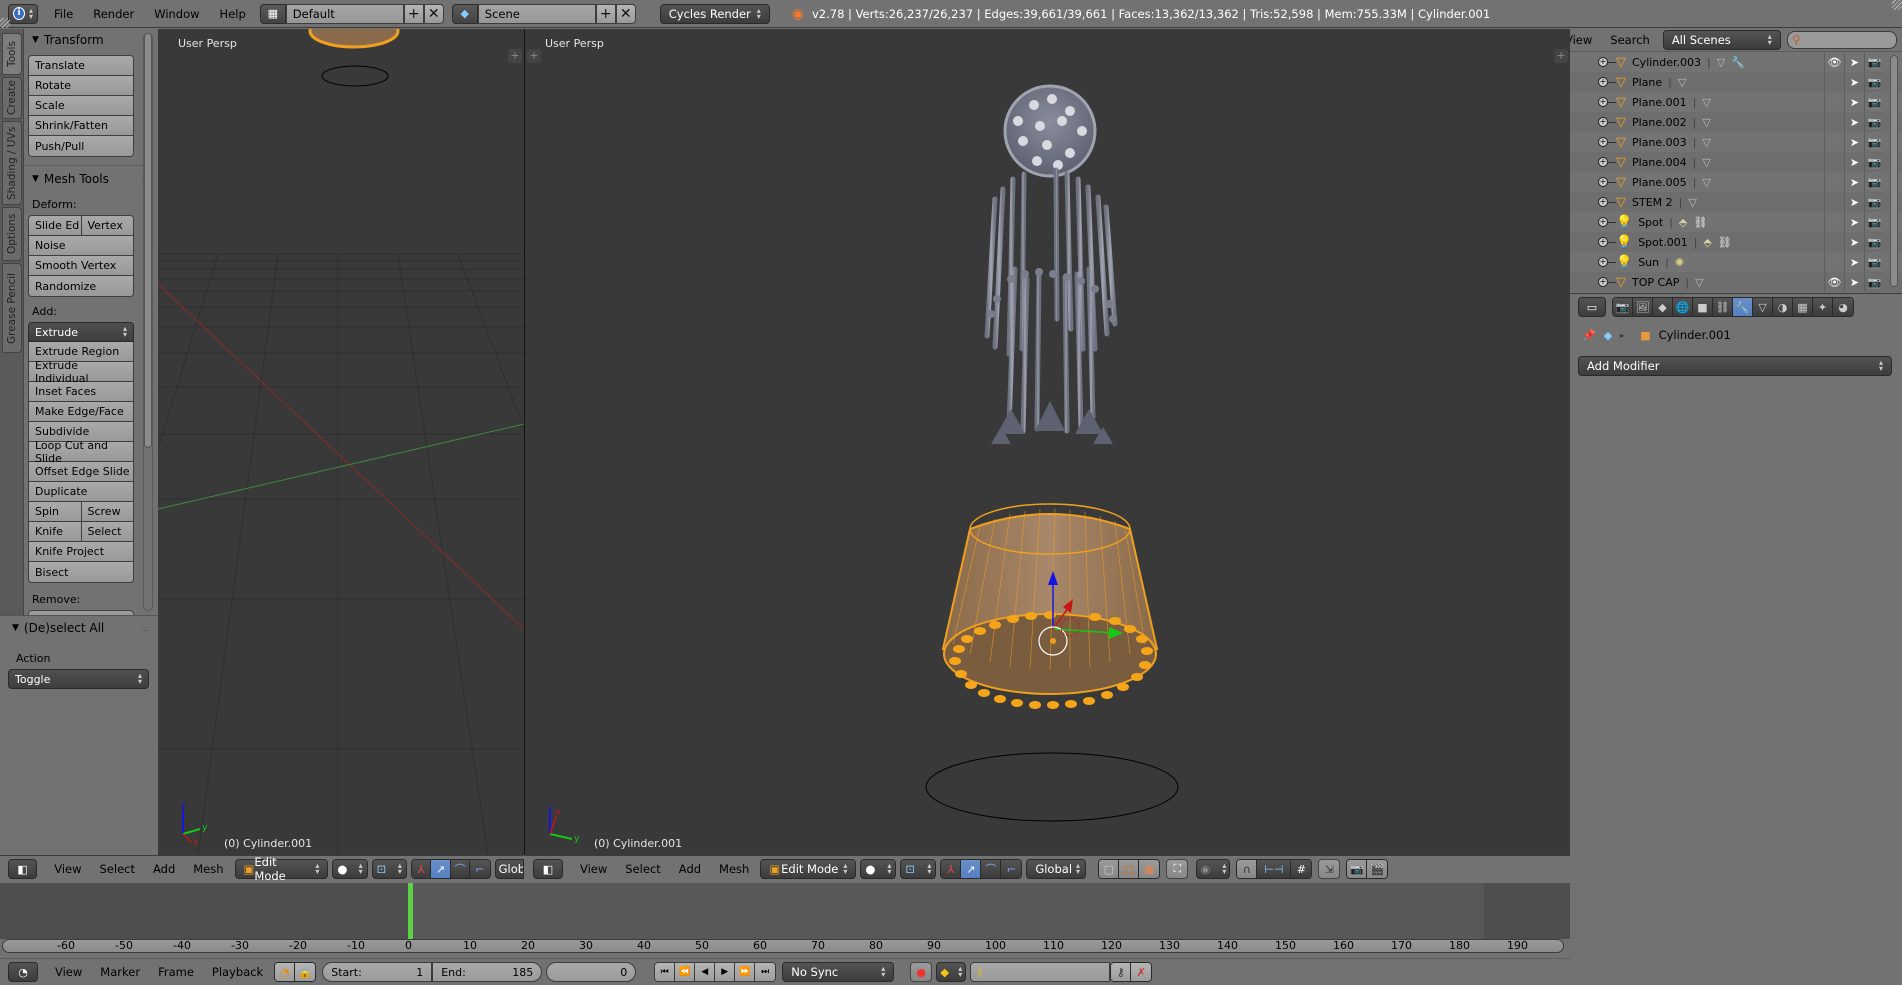  I want to click on outliner-item: + ▽ Plane.004 | ▽ ◠ ➤ 📷, so click(1736, 162).